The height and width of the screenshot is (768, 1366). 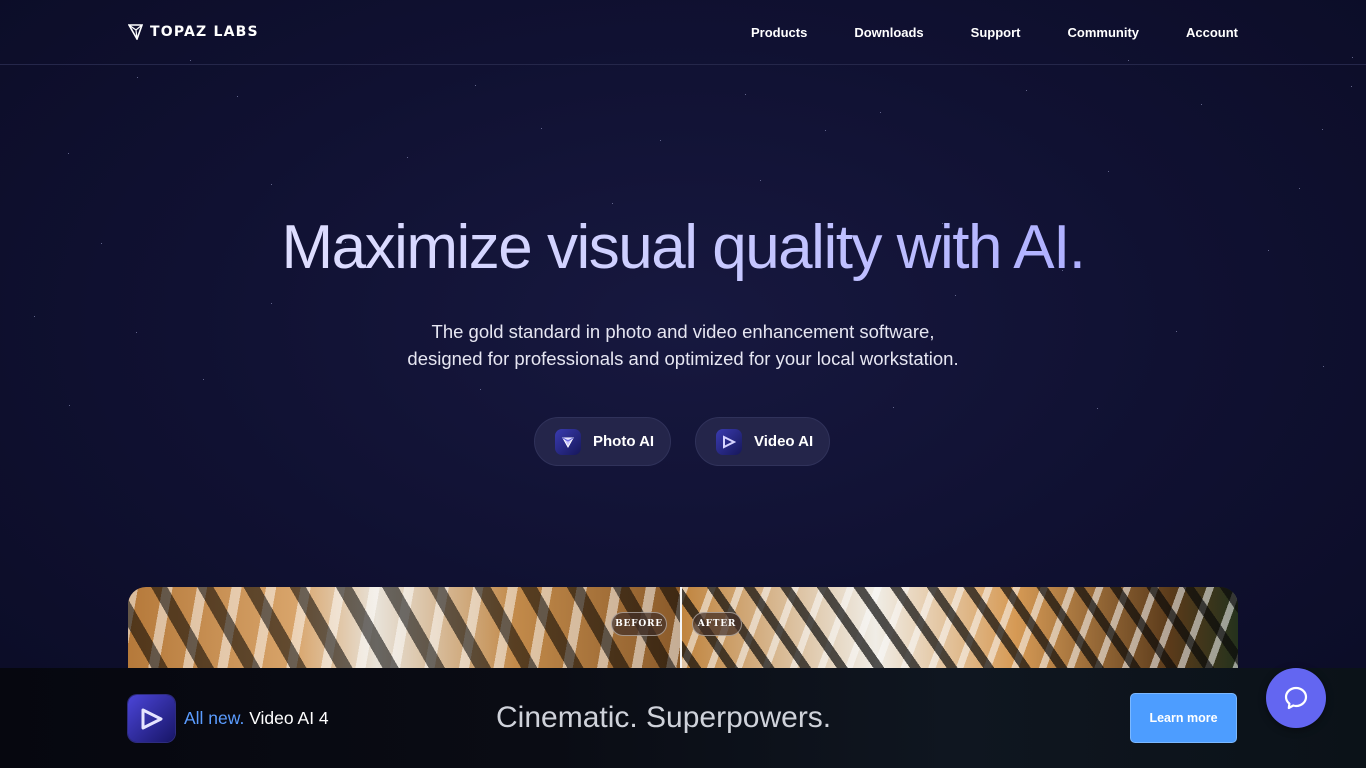 I want to click on before-badge: BEFORE, so click(x=639, y=624).